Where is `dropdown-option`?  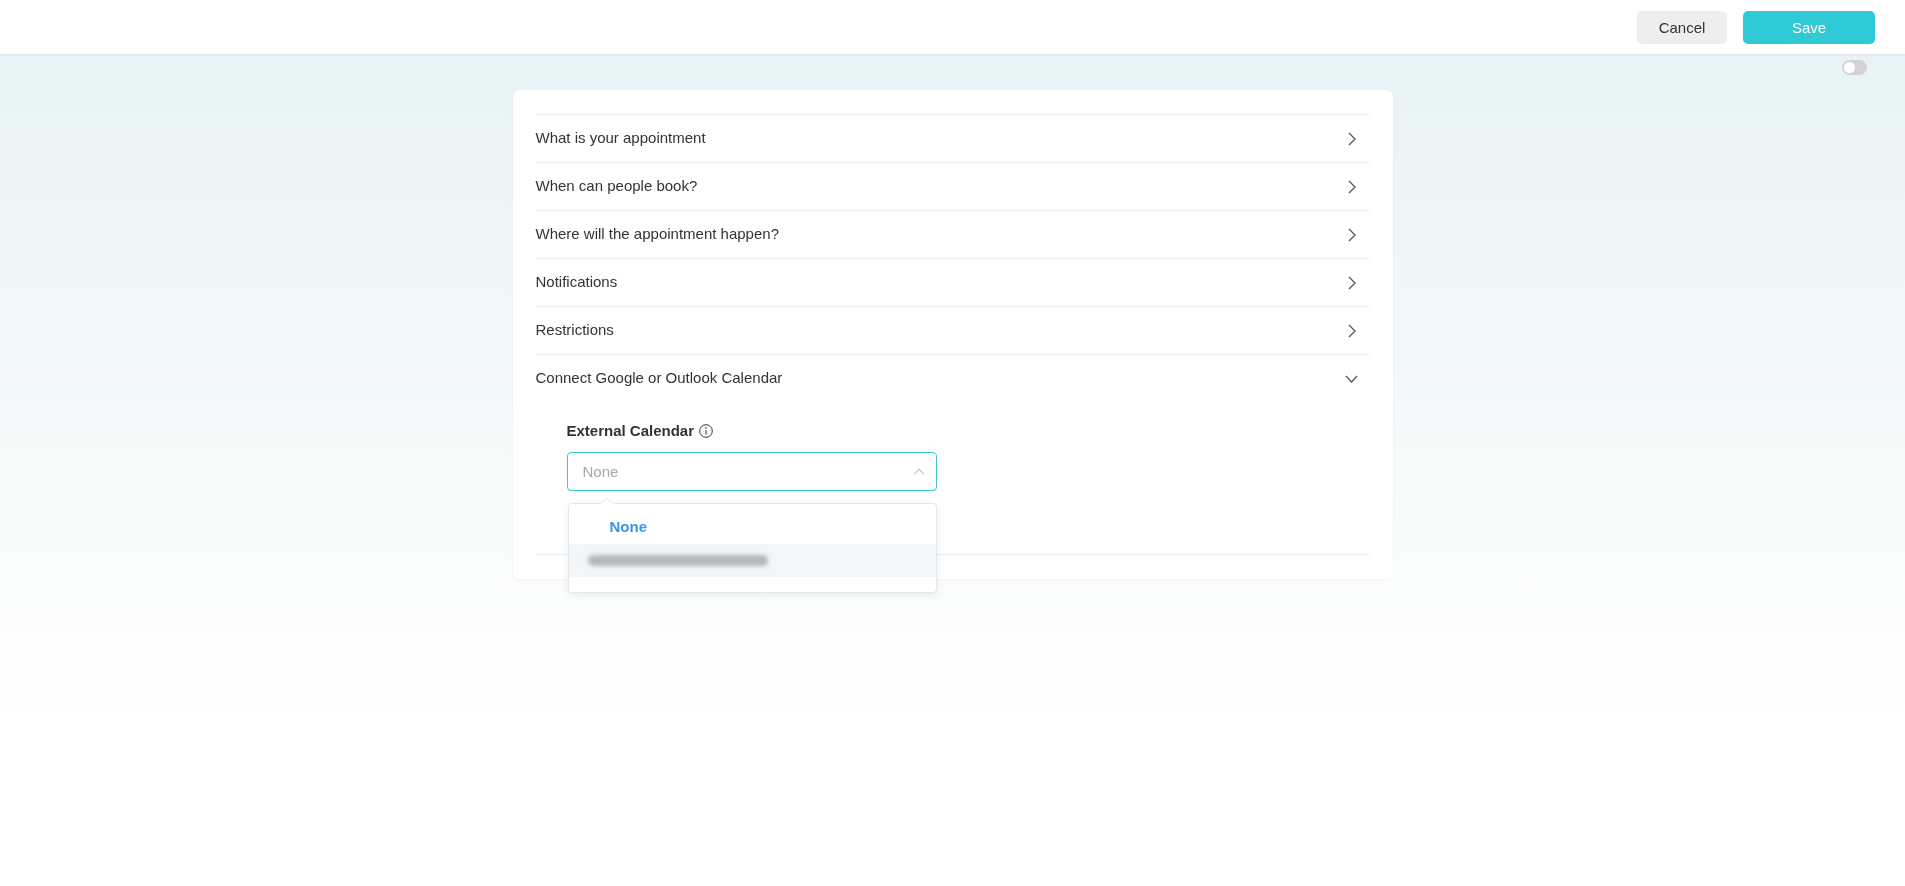 dropdown-option is located at coordinates (752, 560).